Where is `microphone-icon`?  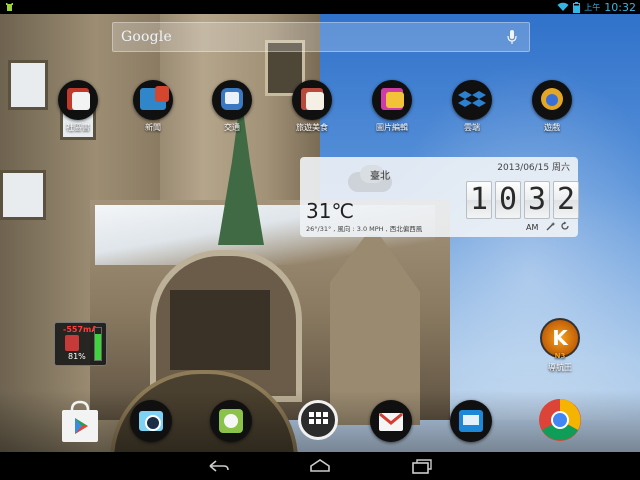
microphone-icon is located at coordinates (512, 37).